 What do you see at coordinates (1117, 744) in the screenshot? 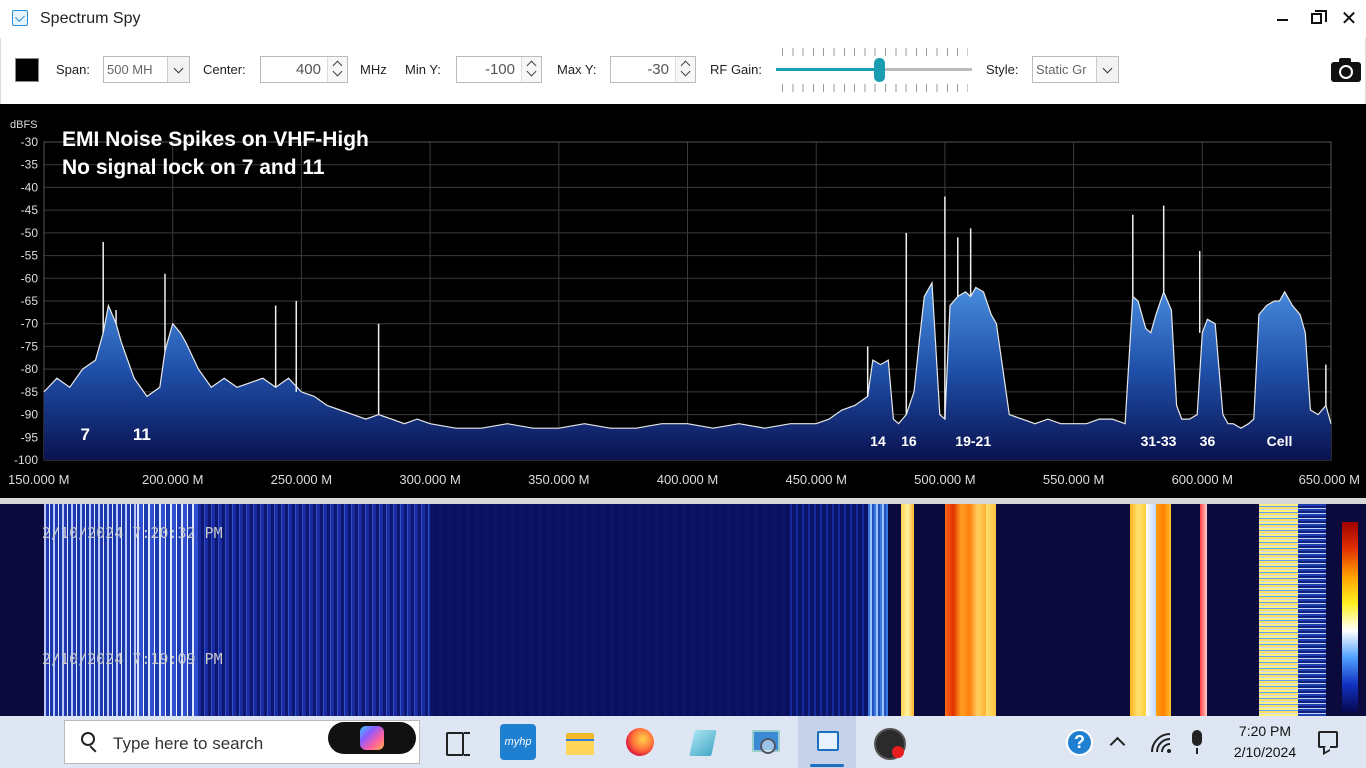
I see `chevron-up-icon` at bounding box center [1117, 744].